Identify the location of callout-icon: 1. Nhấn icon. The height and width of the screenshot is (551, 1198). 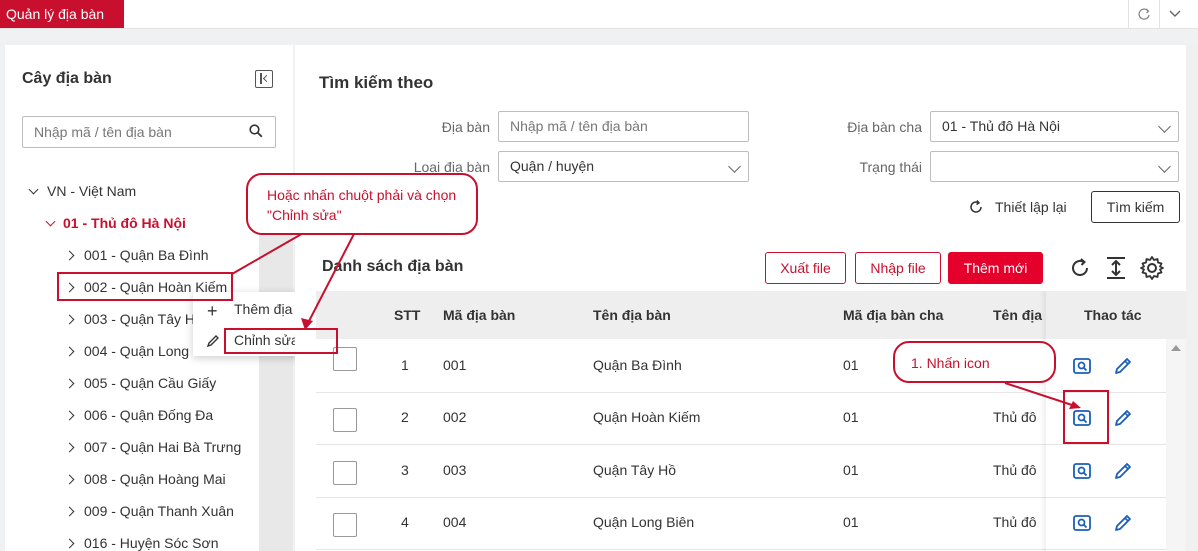
(974, 362).